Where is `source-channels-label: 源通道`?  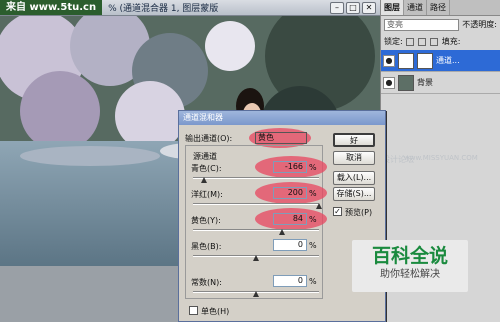
source-channels-label: 源通道 is located at coordinates (205, 156).